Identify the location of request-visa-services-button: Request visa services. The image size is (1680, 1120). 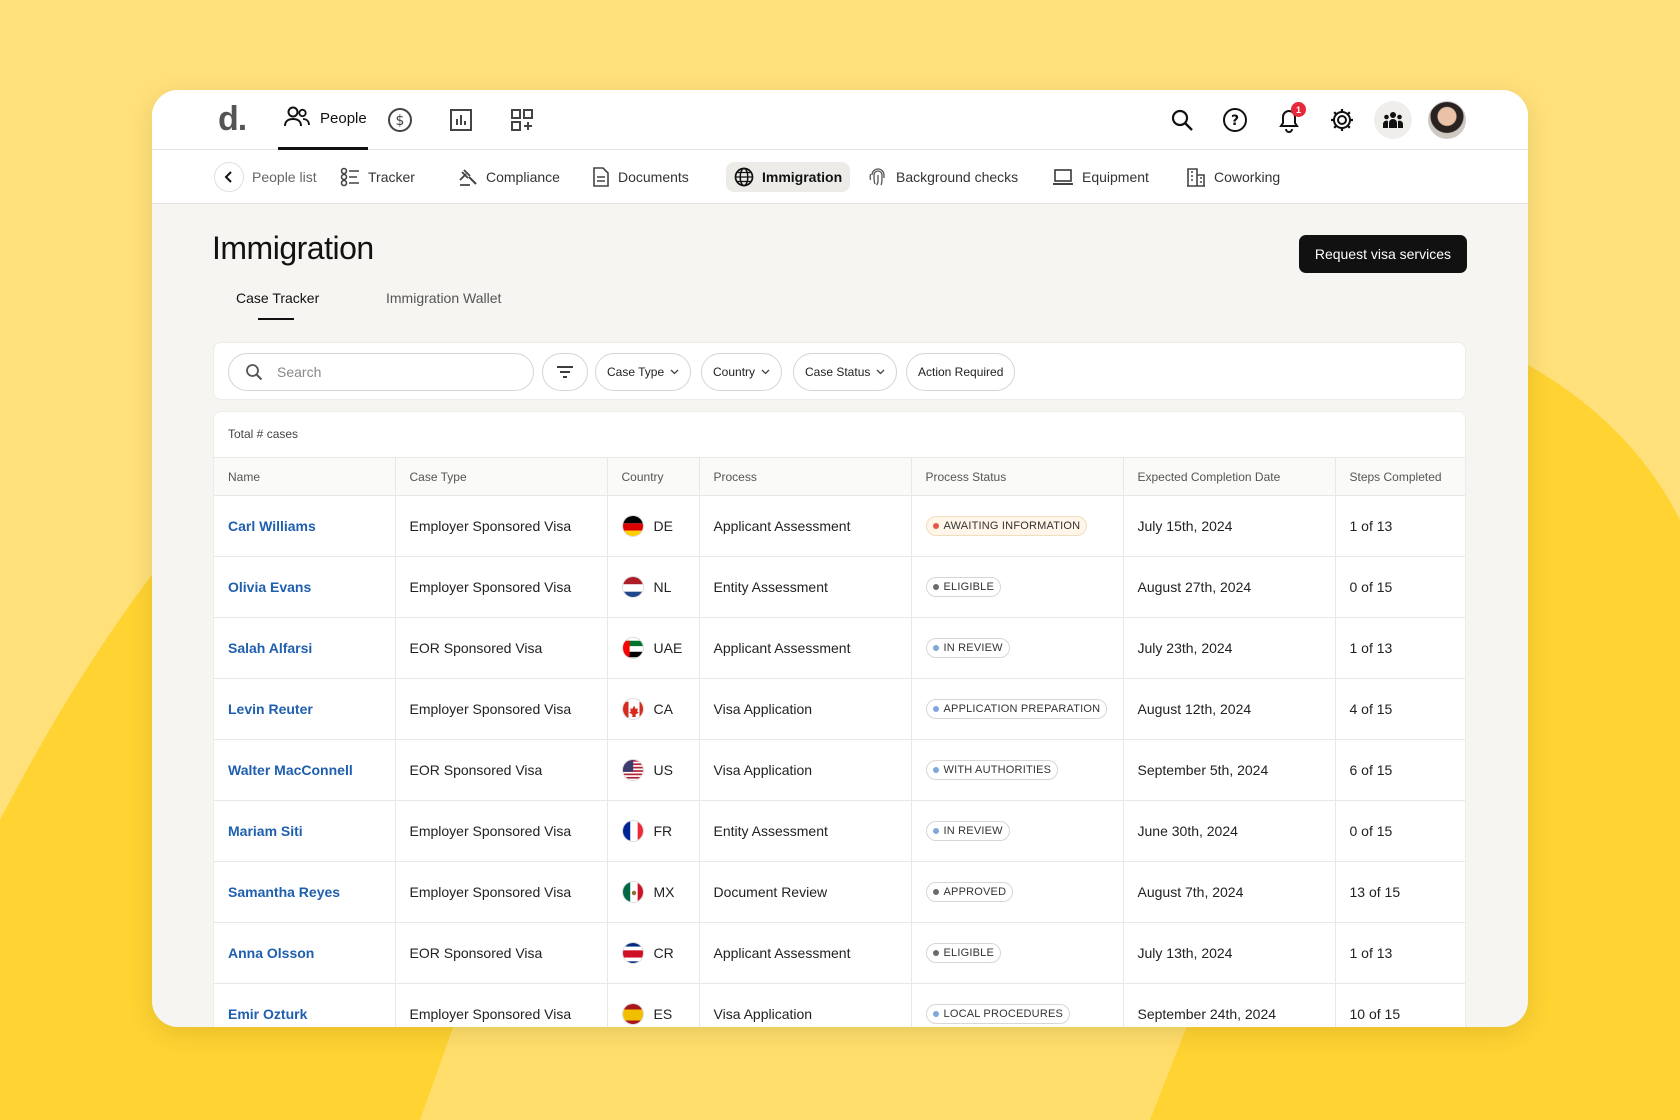
(1382, 254).